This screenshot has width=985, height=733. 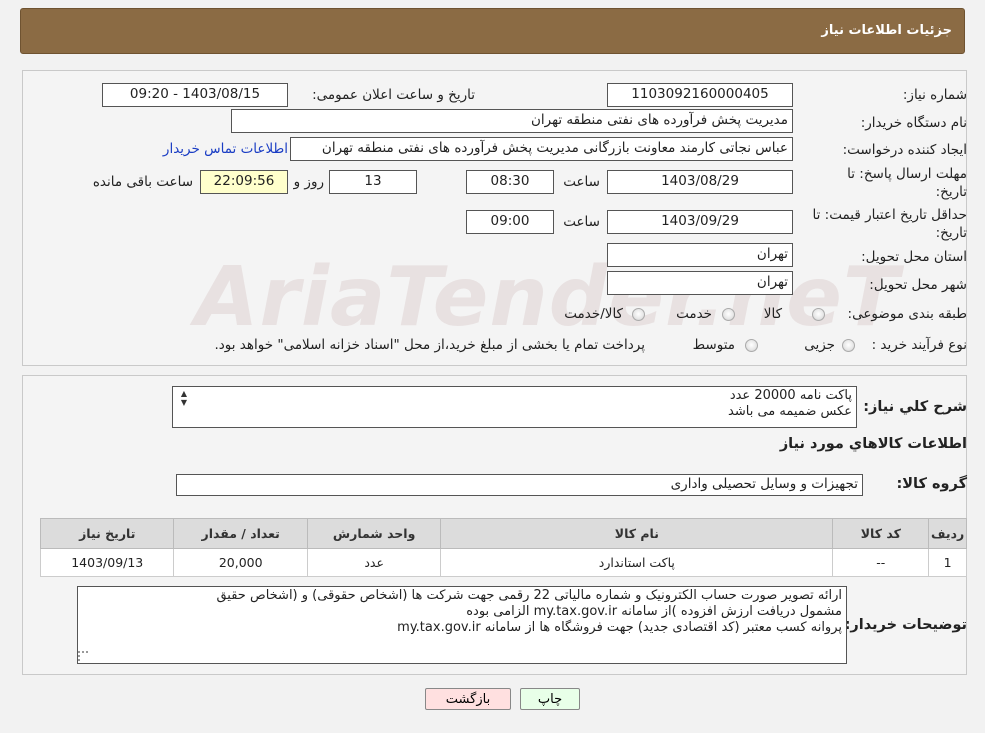 I want to click on category-service-label: خدمت, so click(x=694, y=314).